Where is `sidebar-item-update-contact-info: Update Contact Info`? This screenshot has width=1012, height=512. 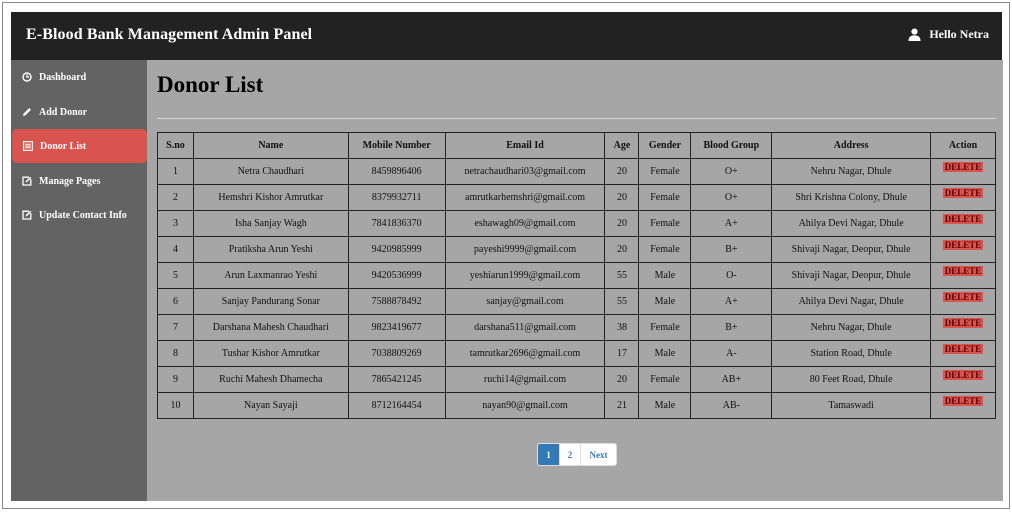
sidebar-item-update-contact-info: Update Contact Info is located at coordinates (79, 215).